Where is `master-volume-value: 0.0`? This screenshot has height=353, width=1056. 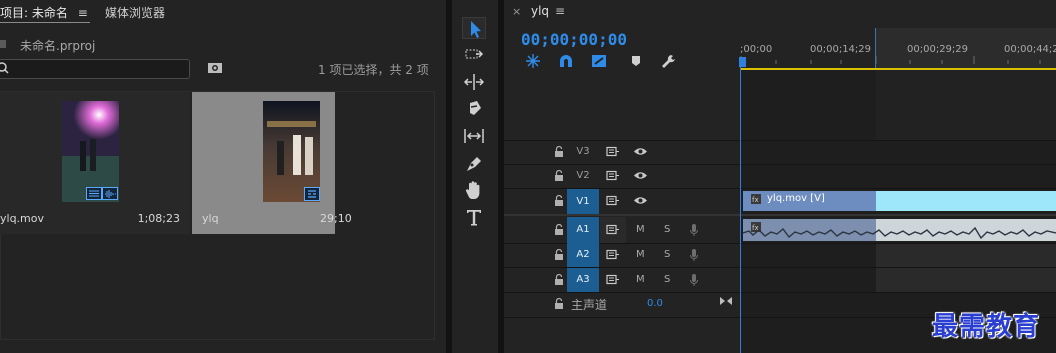
master-volume-value: 0.0 is located at coordinates (655, 303).